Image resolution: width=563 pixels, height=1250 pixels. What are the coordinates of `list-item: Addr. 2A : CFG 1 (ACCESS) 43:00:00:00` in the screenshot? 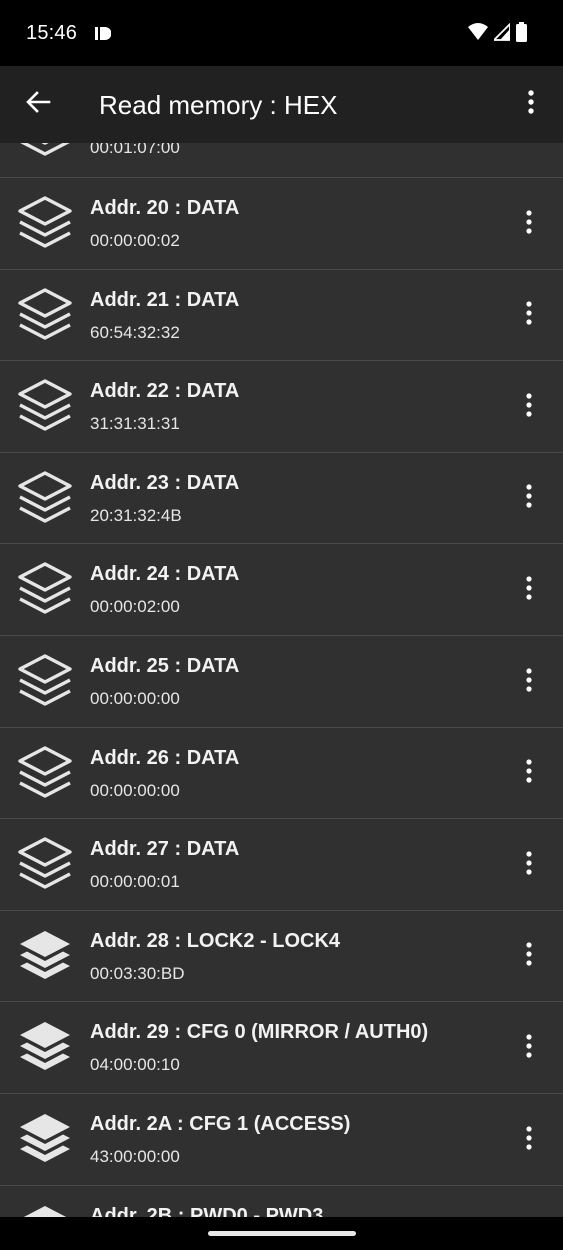 It's located at (281, 1140).